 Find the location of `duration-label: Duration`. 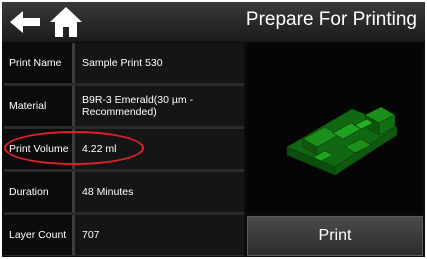

duration-label: Duration is located at coordinates (38, 192).